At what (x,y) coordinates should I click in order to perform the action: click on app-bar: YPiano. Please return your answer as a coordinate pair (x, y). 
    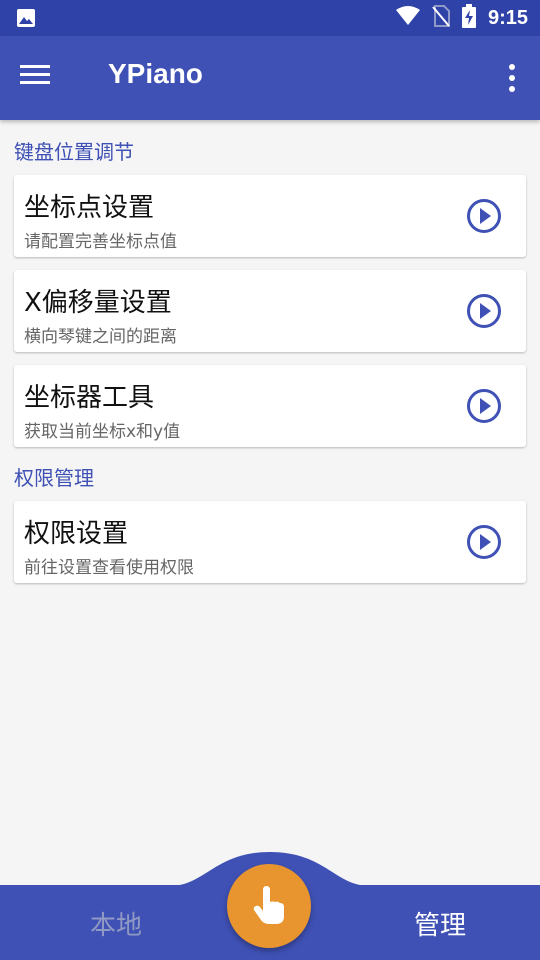
    Looking at the image, I should click on (270, 78).